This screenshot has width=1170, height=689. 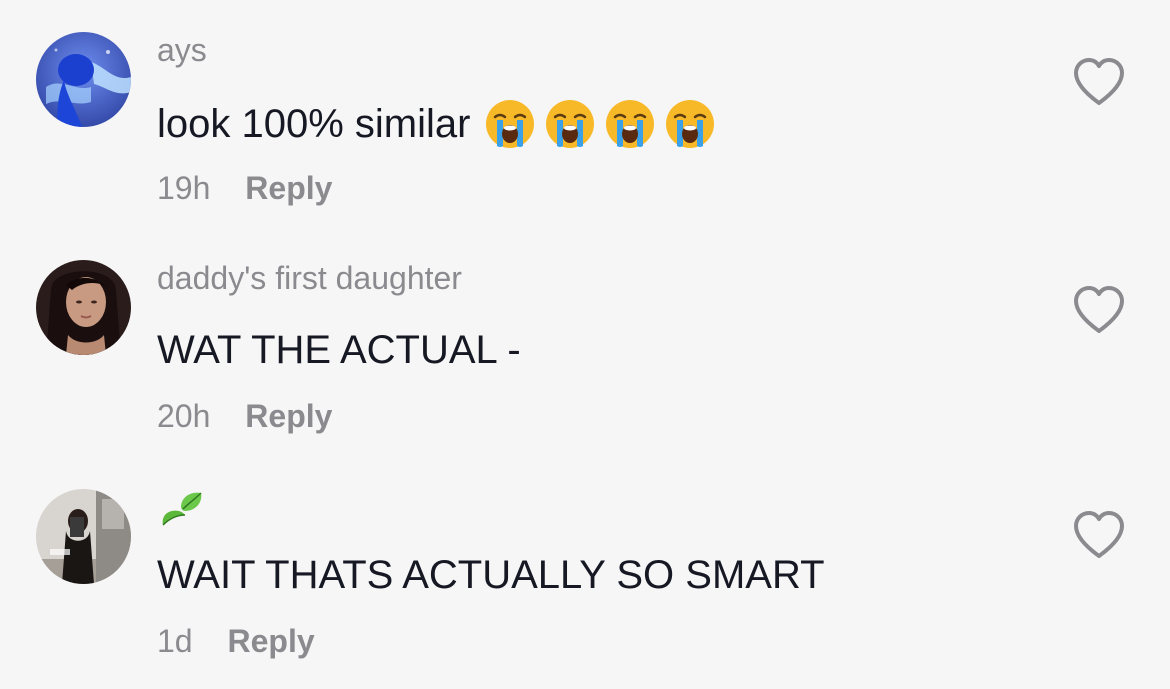 I want to click on comment-text-content: WAT THE ACTUAL -, so click(x=339, y=350).